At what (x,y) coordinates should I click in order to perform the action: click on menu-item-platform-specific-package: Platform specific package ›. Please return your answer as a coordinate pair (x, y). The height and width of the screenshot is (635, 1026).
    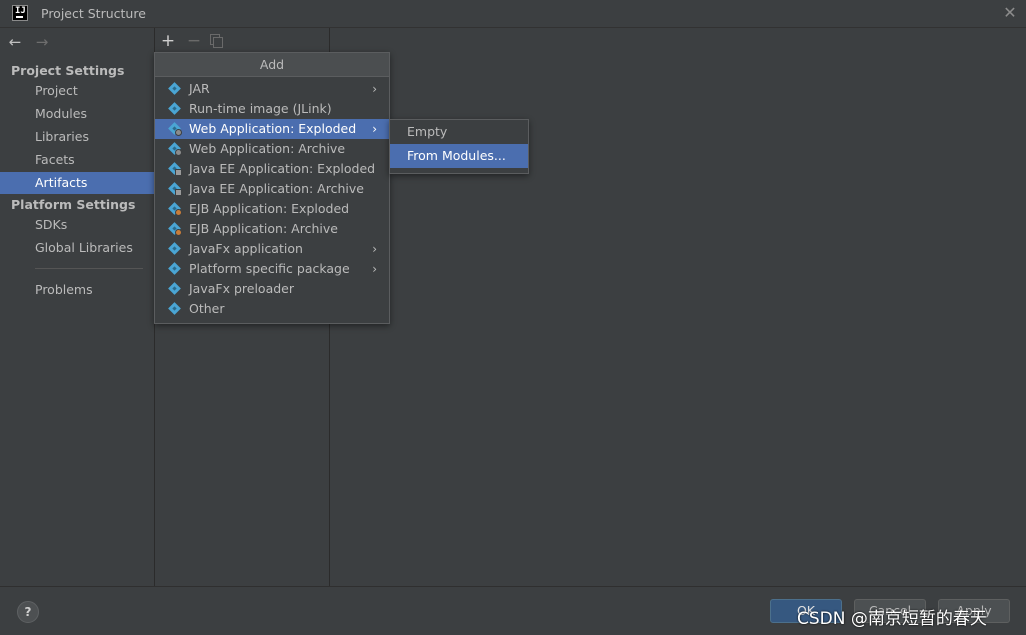
    Looking at the image, I should click on (272, 269).